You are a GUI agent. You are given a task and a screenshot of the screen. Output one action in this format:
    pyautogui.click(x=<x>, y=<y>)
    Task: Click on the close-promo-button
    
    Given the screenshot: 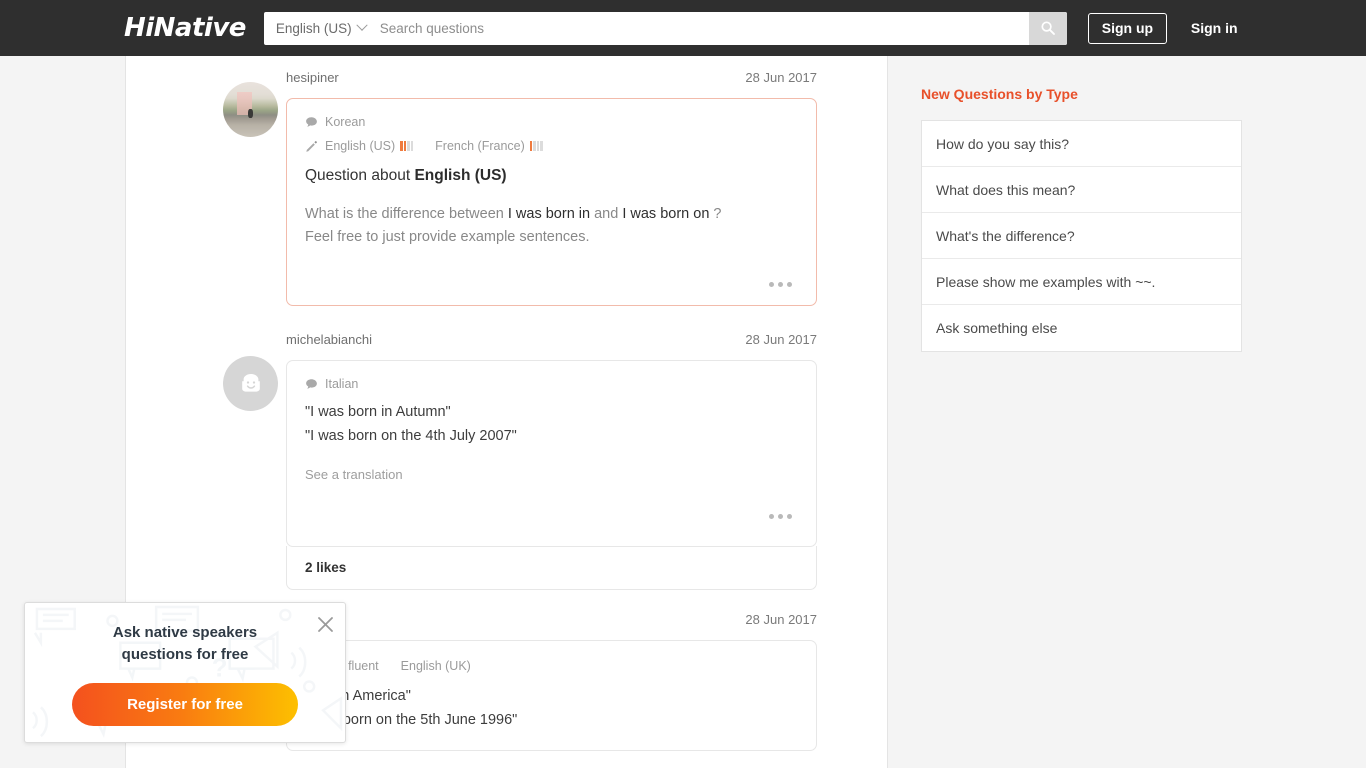 What is the action you would take?
    pyautogui.click(x=325, y=624)
    